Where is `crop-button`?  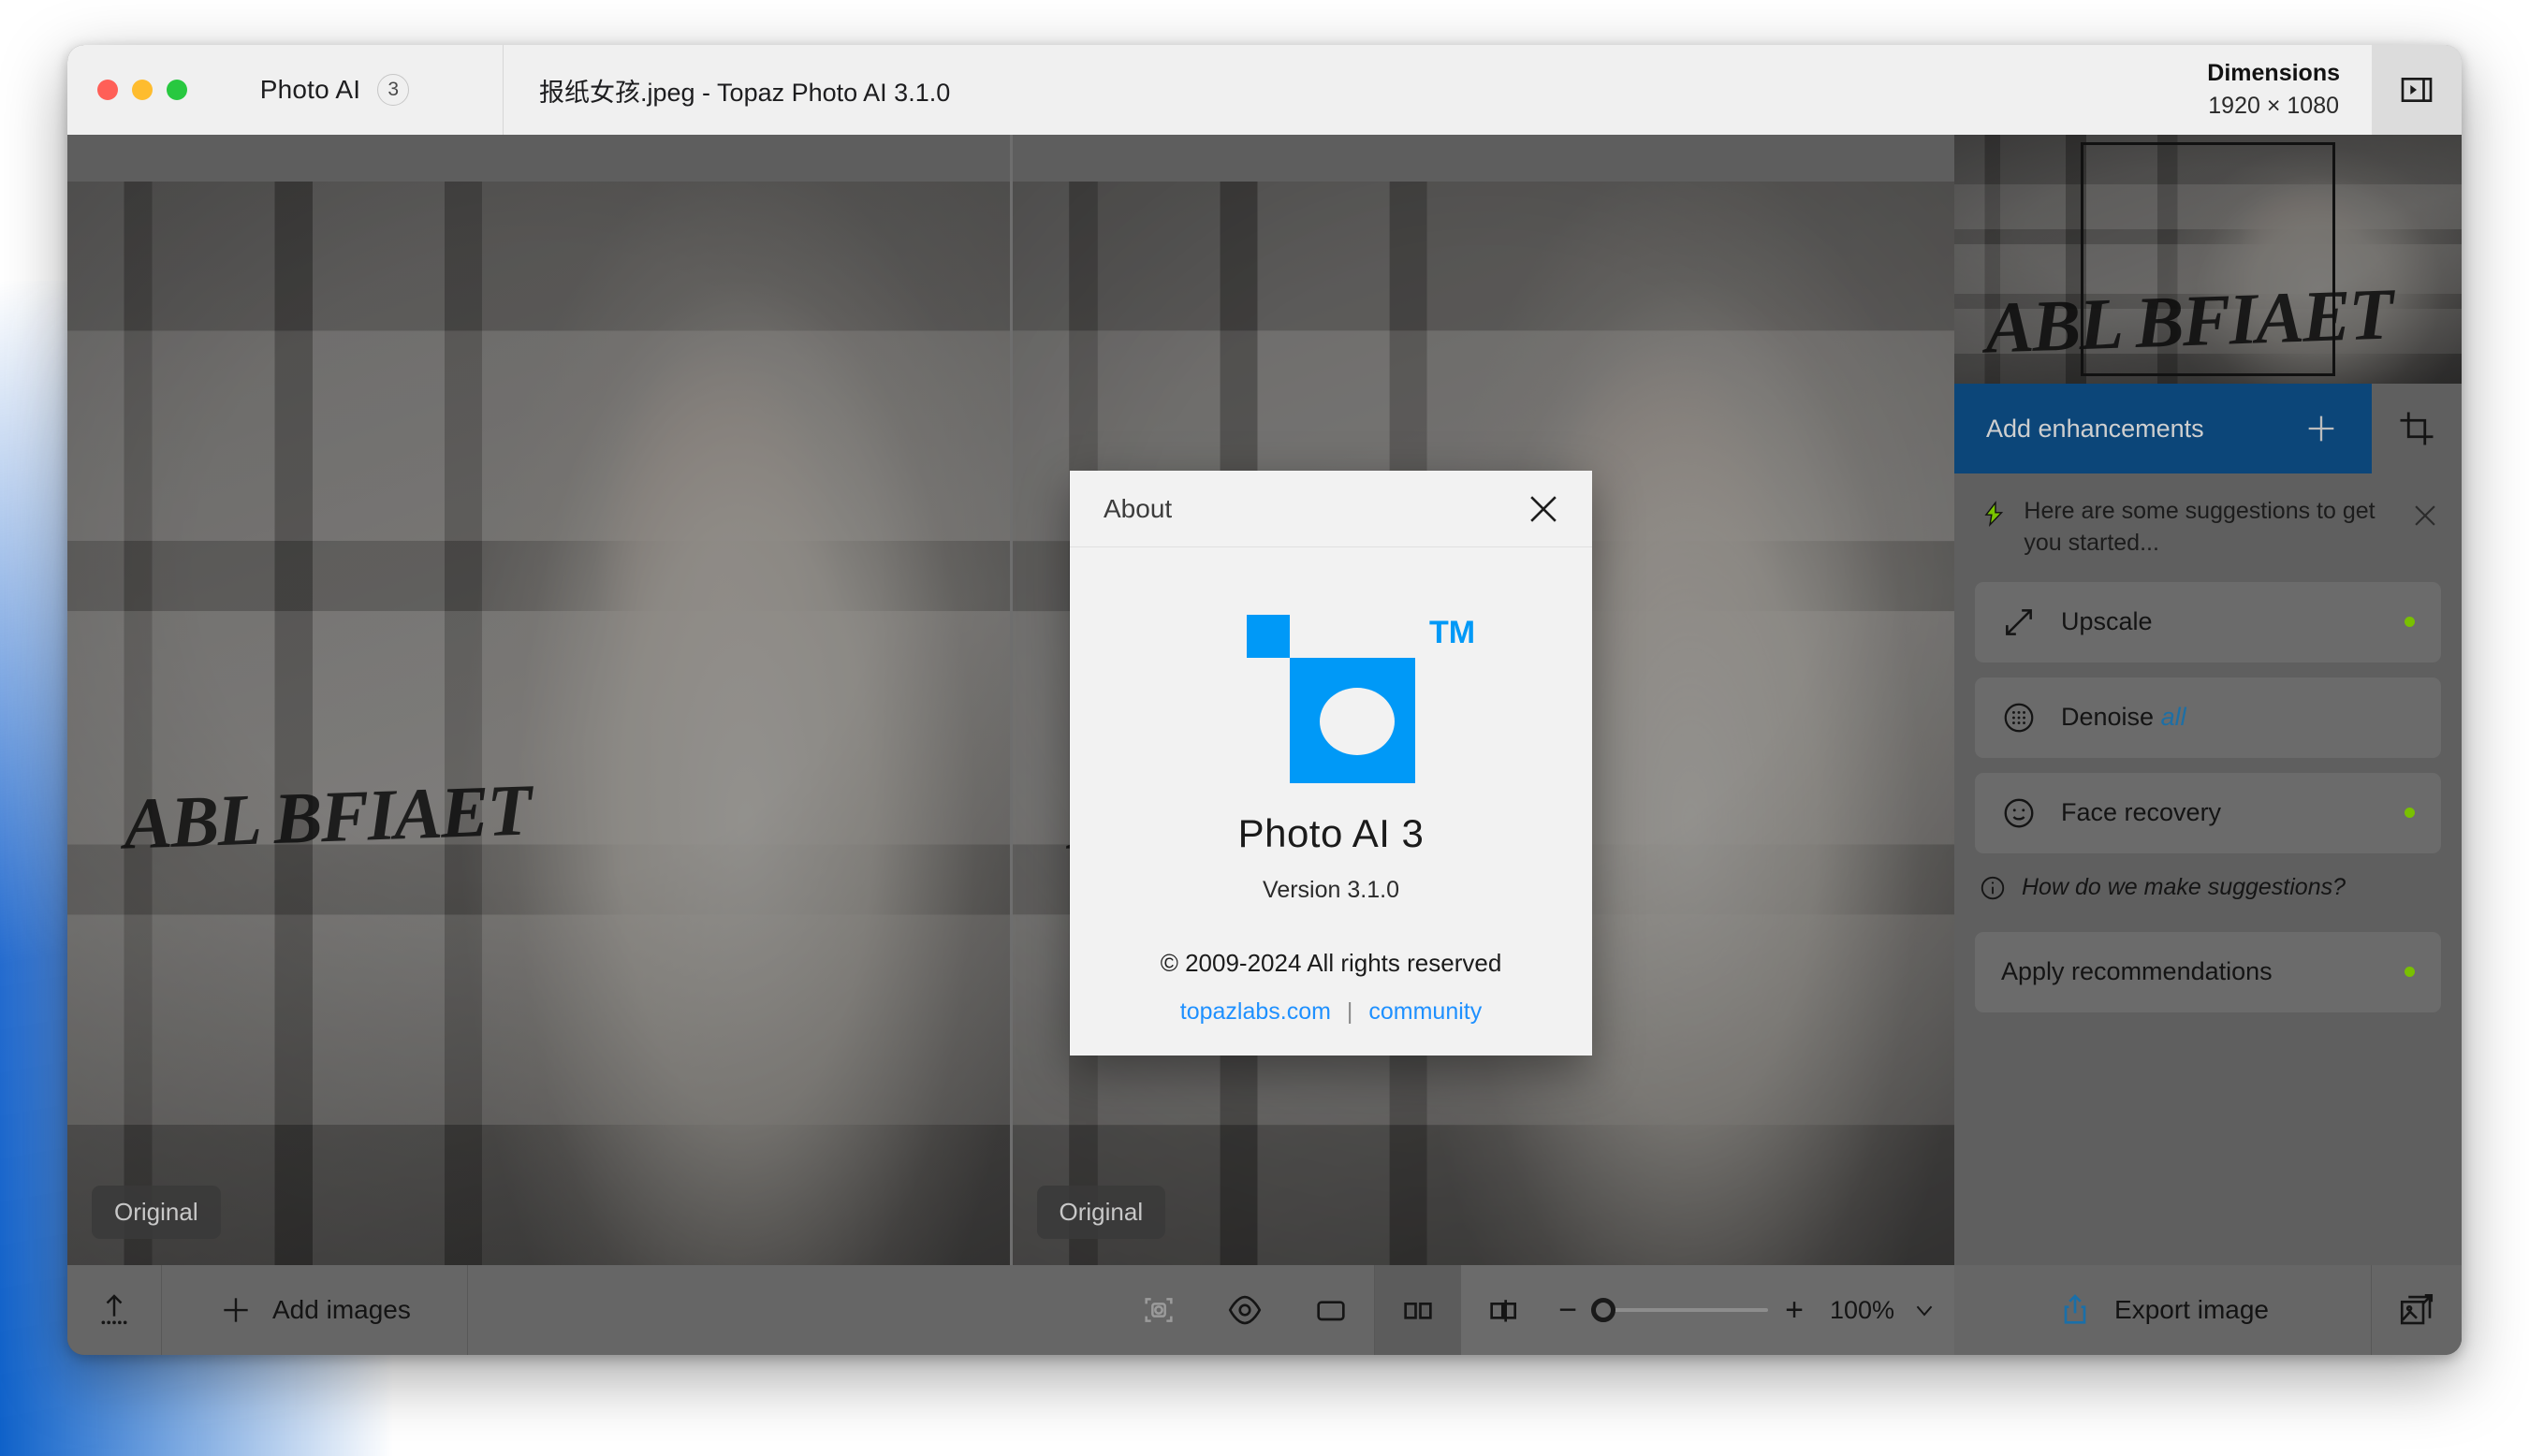 crop-button is located at coordinates (2417, 428).